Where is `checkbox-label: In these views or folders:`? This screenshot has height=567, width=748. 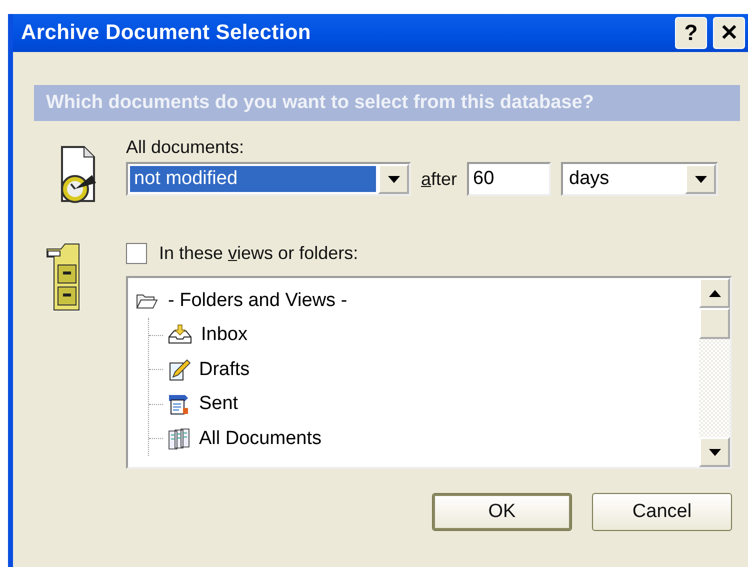 checkbox-label: In these views or folders: is located at coordinates (258, 253).